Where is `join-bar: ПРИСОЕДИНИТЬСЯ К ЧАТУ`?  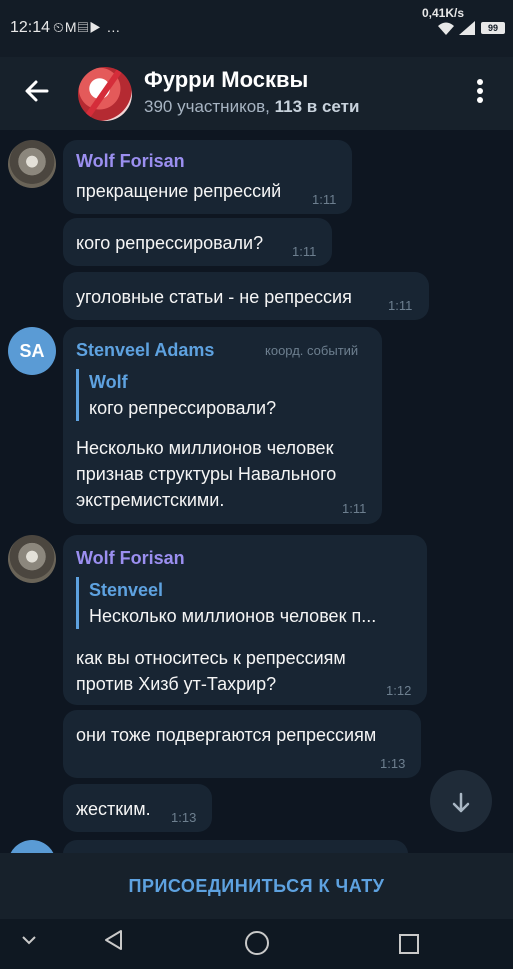
join-bar: ПРИСОЕДИНИТЬСЯ К ЧАТУ is located at coordinates (256, 886).